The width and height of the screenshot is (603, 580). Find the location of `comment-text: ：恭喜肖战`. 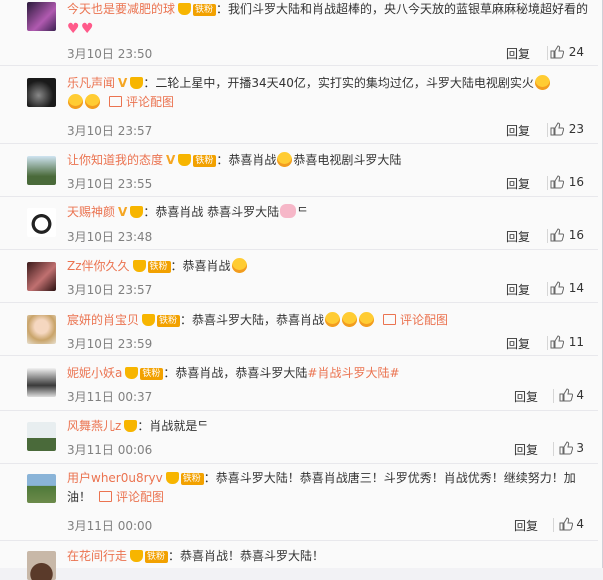

comment-text: ：恭喜肖战 is located at coordinates (200, 266).